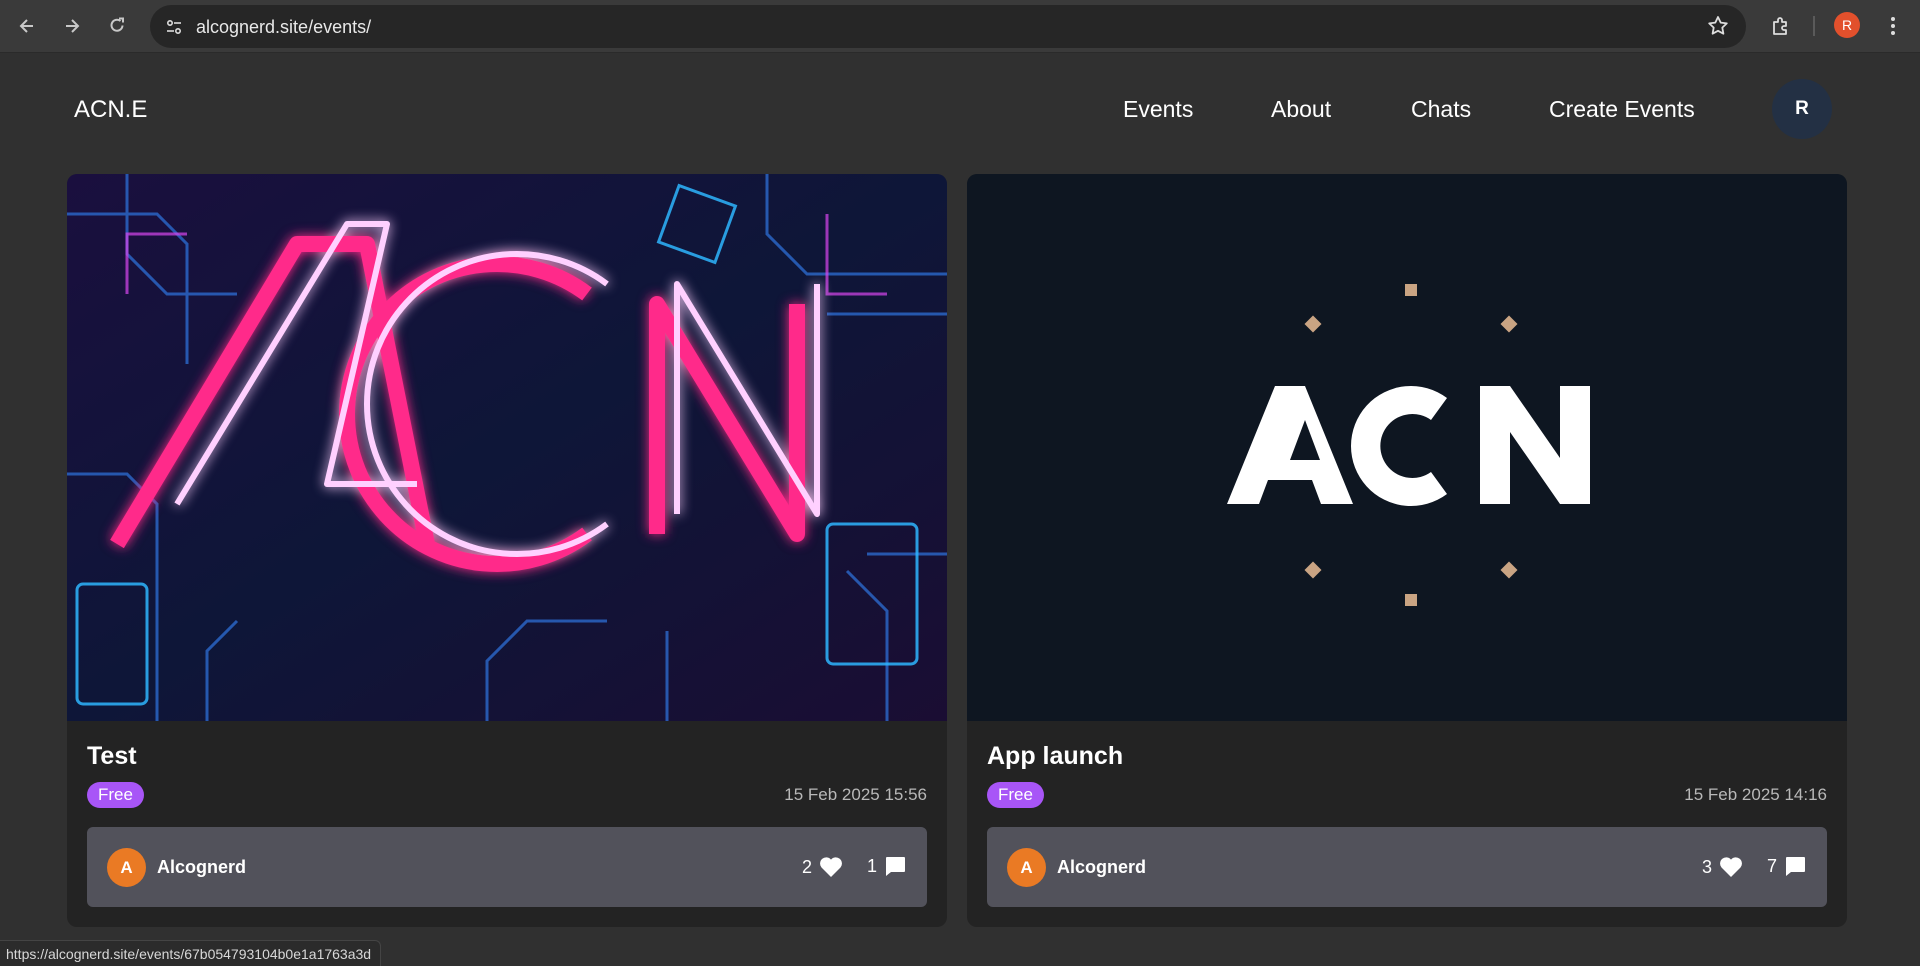 This screenshot has width=1920, height=966. I want to click on event-title: Test, so click(112, 756).